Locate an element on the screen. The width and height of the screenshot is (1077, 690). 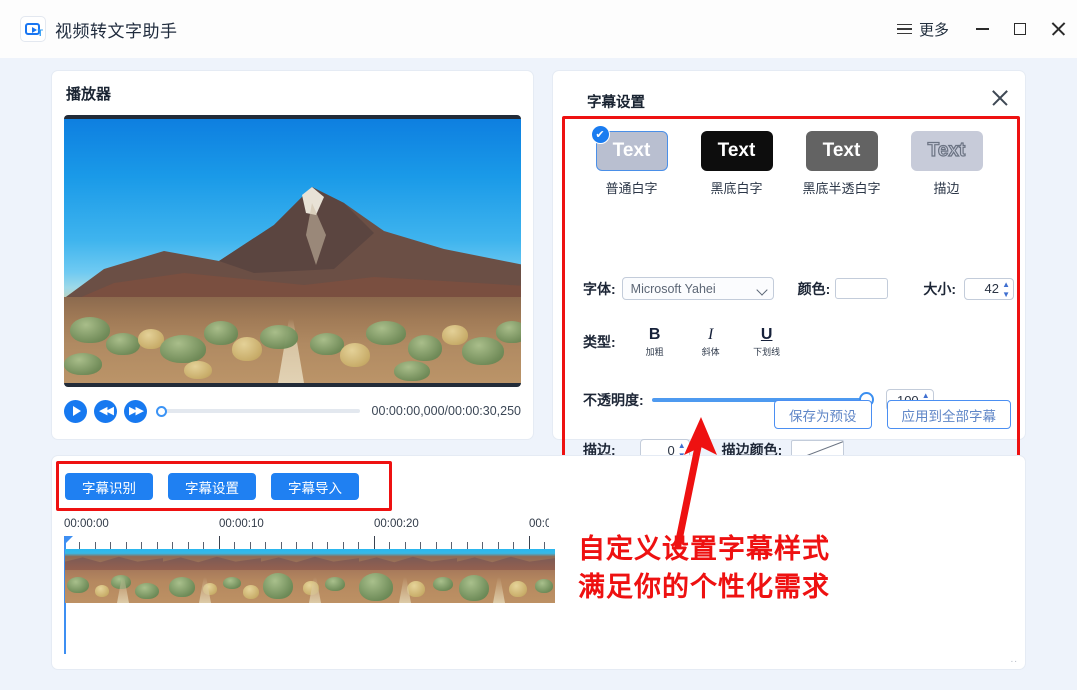
window-controls: 更多 is located at coordinates (986, 29).